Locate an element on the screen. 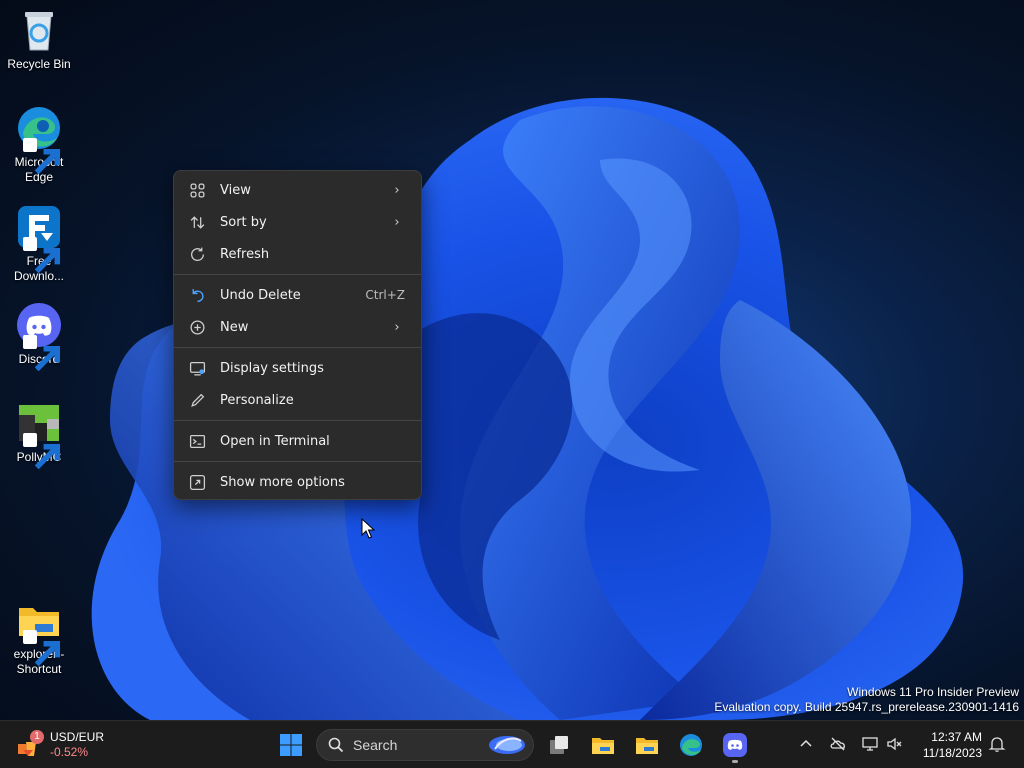 The image size is (1024, 768). free-download-manager-icon is located at coordinates (39, 238).